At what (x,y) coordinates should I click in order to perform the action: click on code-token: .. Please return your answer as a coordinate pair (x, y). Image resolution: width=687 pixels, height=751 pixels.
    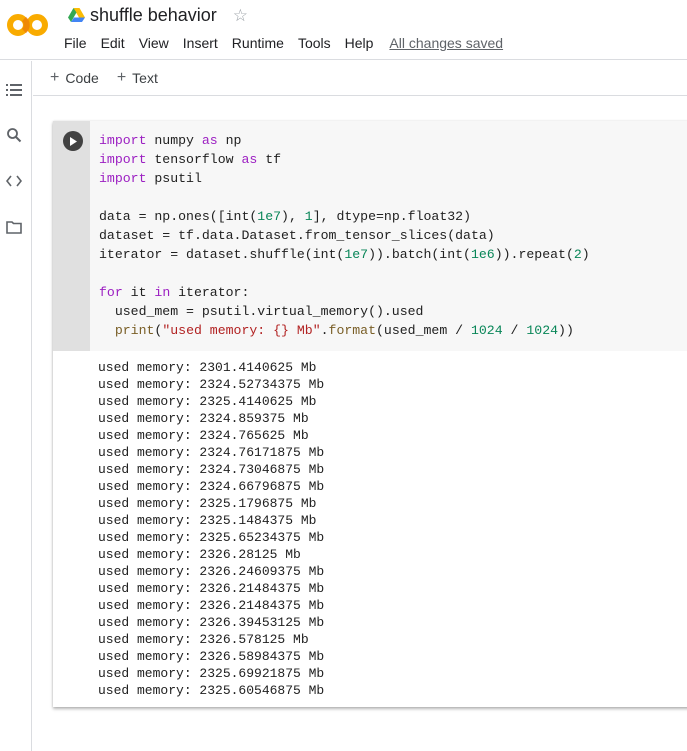
    Looking at the image, I should click on (324, 330).